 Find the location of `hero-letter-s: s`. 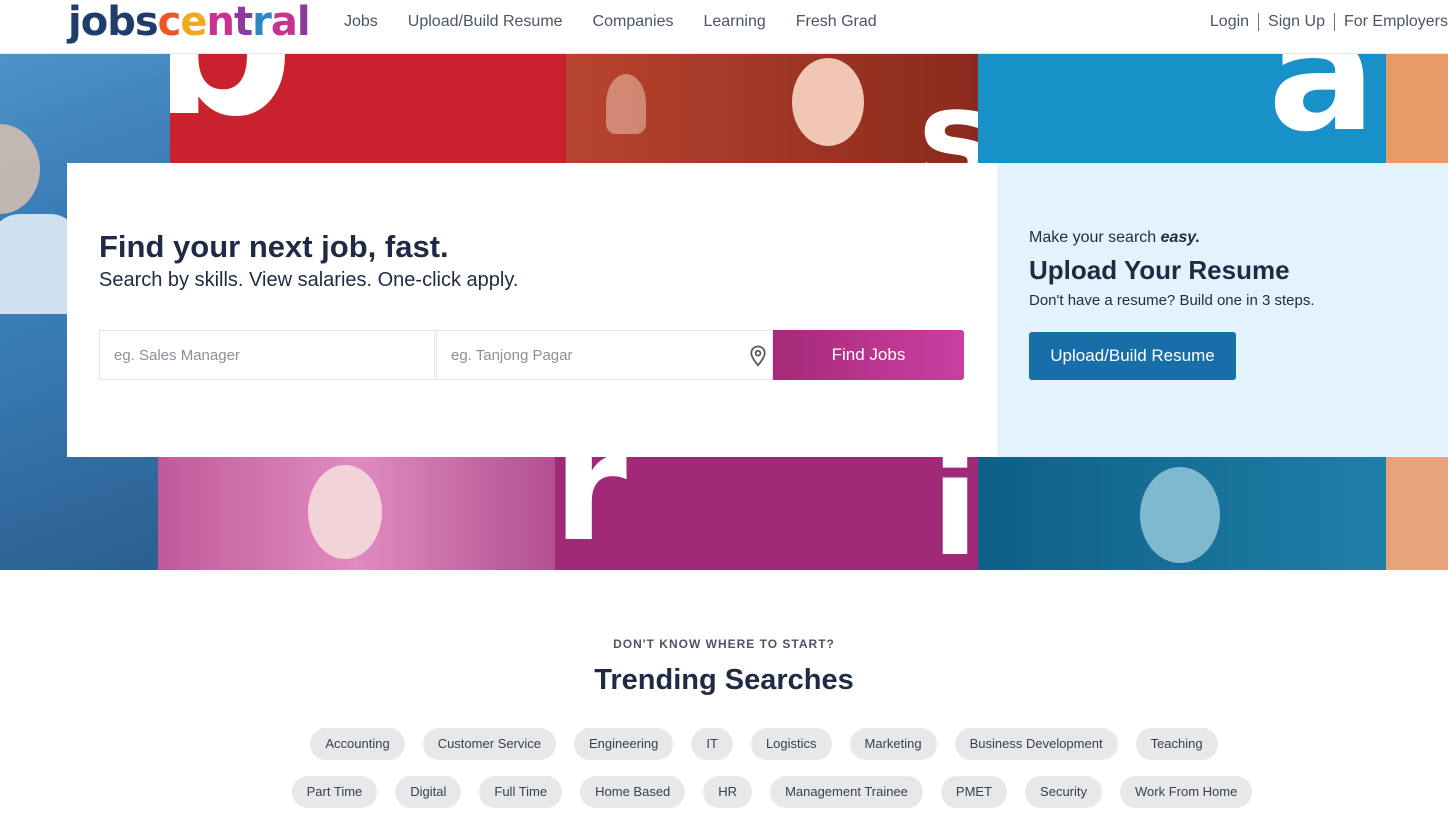

hero-letter-s: s is located at coordinates (948, 112).